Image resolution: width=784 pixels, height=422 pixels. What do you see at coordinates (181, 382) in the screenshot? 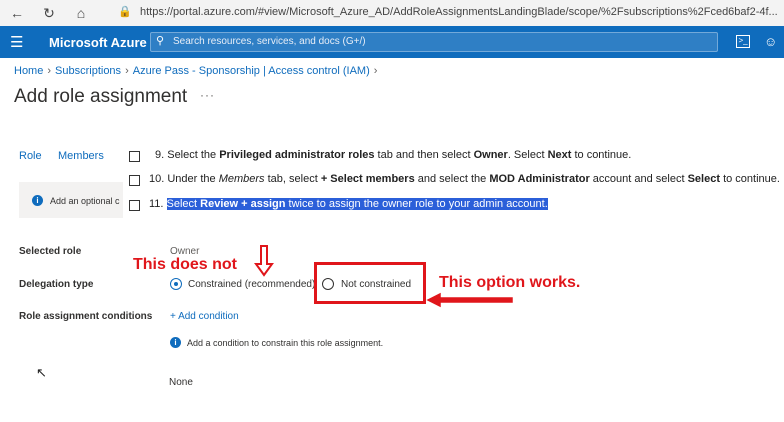
I see `conditions-none: None` at bounding box center [181, 382].